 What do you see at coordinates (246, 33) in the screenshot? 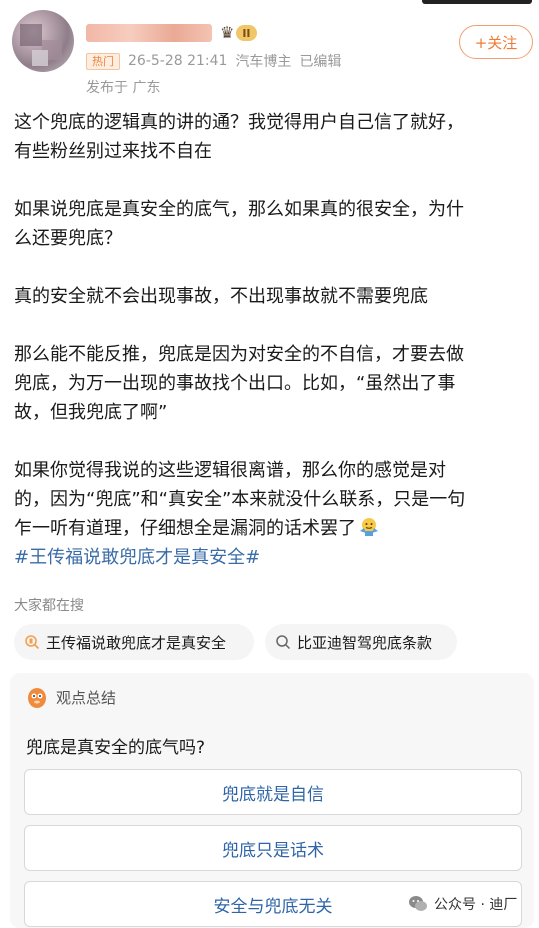
I see `level-pill: II` at bounding box center [246, 33].